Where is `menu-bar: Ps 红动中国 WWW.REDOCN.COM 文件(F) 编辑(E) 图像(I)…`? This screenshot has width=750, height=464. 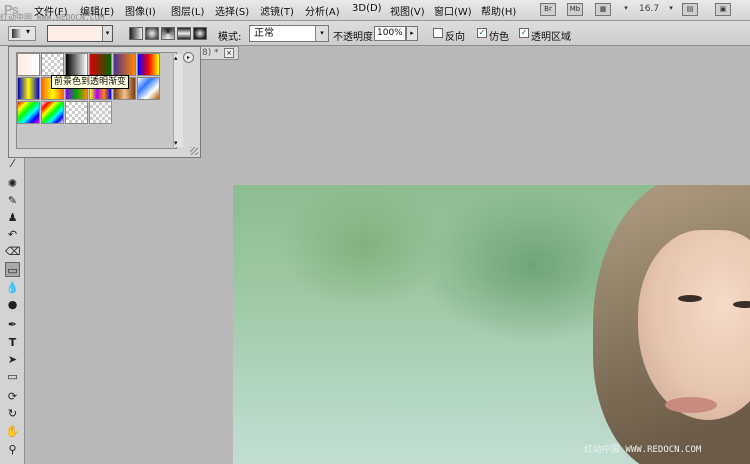 menu-bar: Ps 红动中国 WWW.REDOCN.COM 文件(F) 编辑(E) 图像(I)… is located at coordinates (375, 11).